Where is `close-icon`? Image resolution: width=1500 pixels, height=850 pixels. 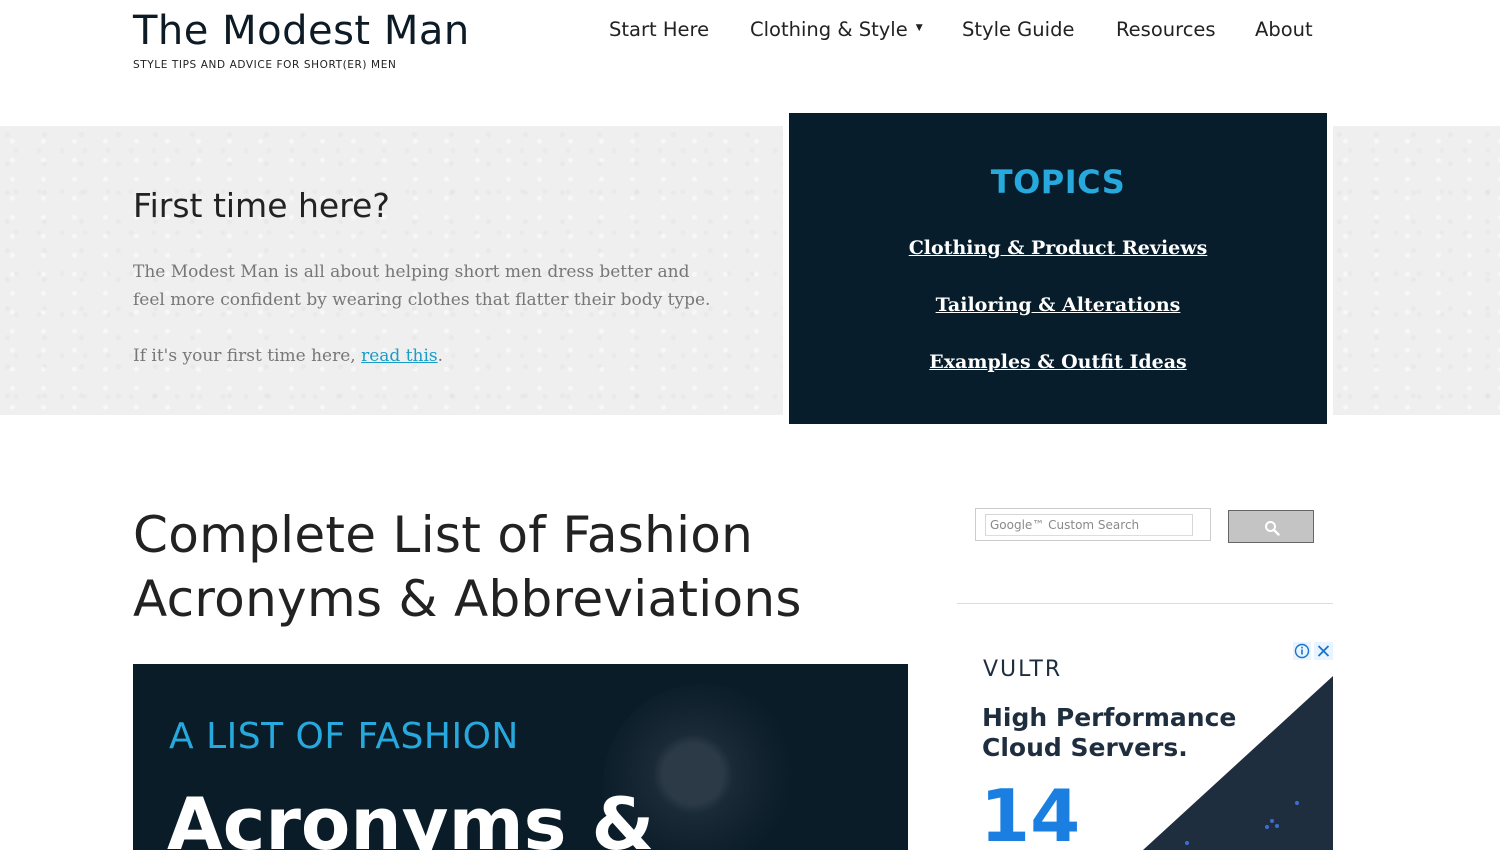 close-icon is located at coordinates (1323, 651).